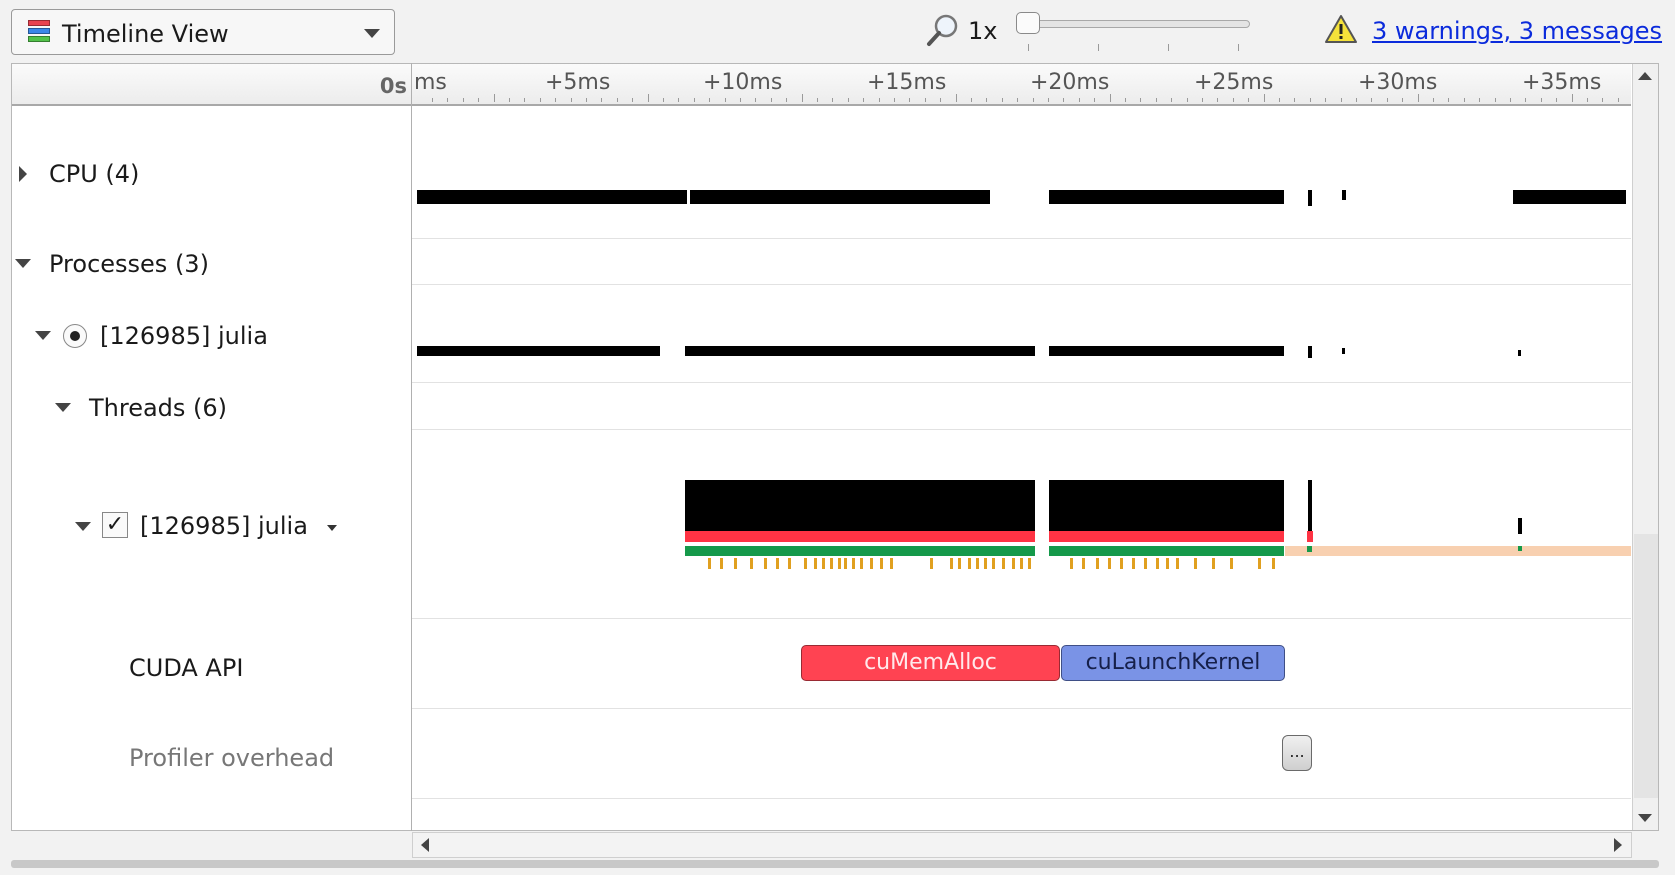 This screenshot has height=875, width=1675. What do you see at coordinates (94, 174) in the screenshot?
I see `tree-item-cpu: CPU (4)` at bounding box center [94, 174].